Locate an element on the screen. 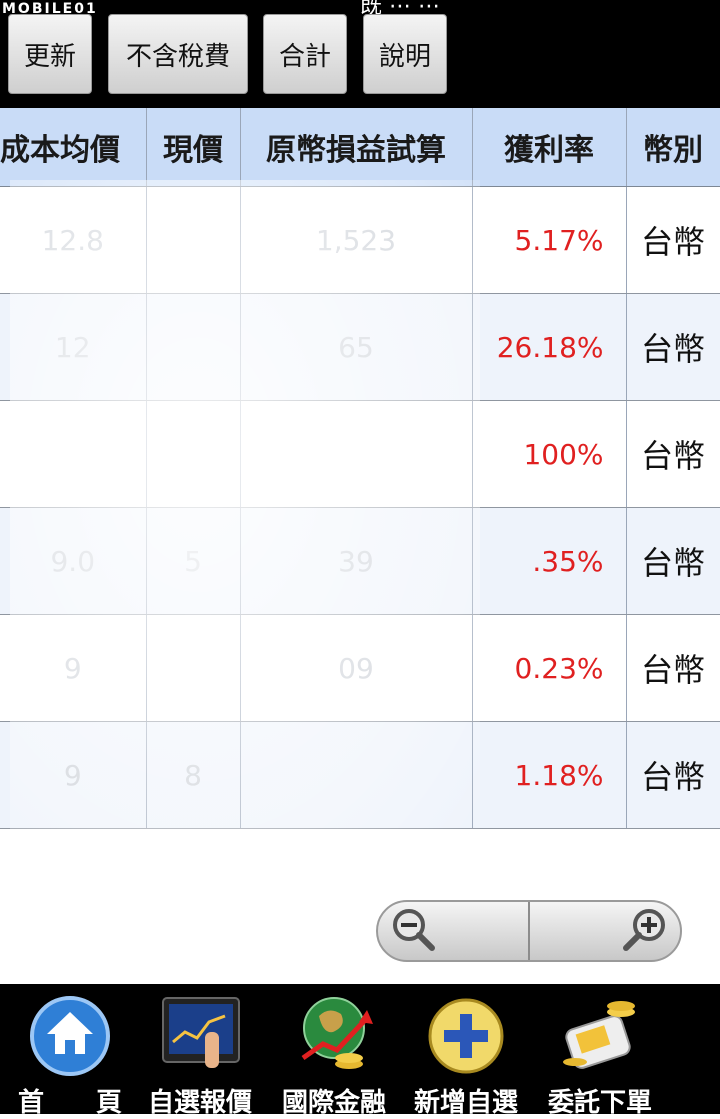 The height and width of the screenshot is (1119, 720). zoom-in-icon is located at coordinates (645, 931).